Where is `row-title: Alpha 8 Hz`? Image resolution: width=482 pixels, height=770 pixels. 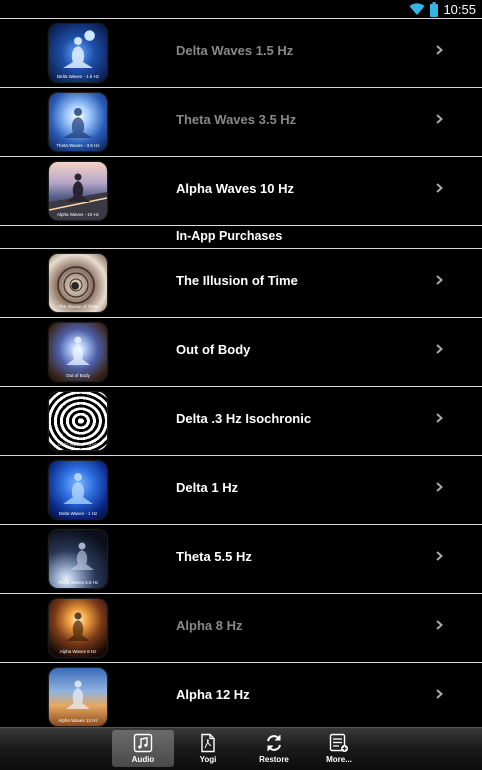 row-title: Alpha 8 Hz is located at coordinates (209, 625).